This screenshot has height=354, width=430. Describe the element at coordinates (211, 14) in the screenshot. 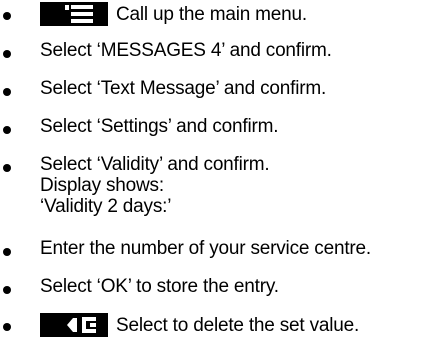

I see `step-text: Call up the main menu.` at that location.